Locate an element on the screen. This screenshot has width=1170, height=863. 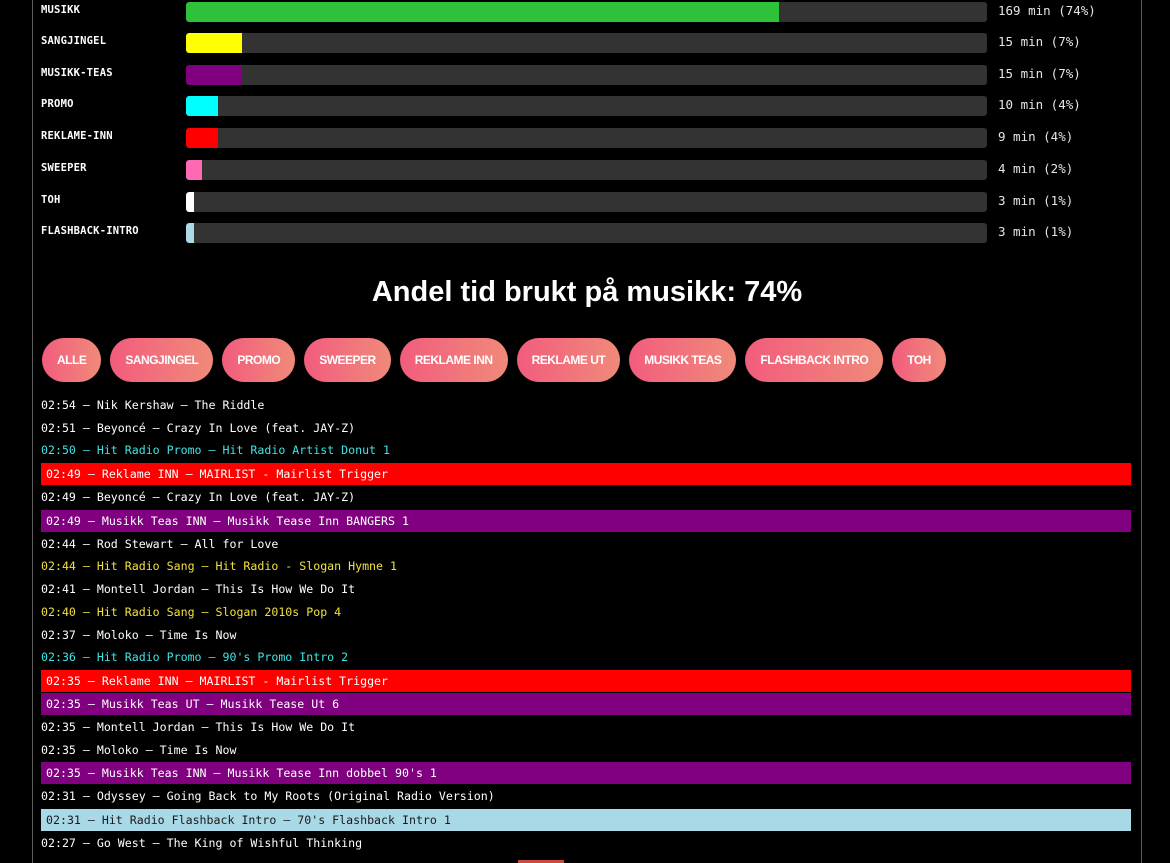
filter-button-reklame-ut: REKLAME UT is located at coordinates (568, 360).